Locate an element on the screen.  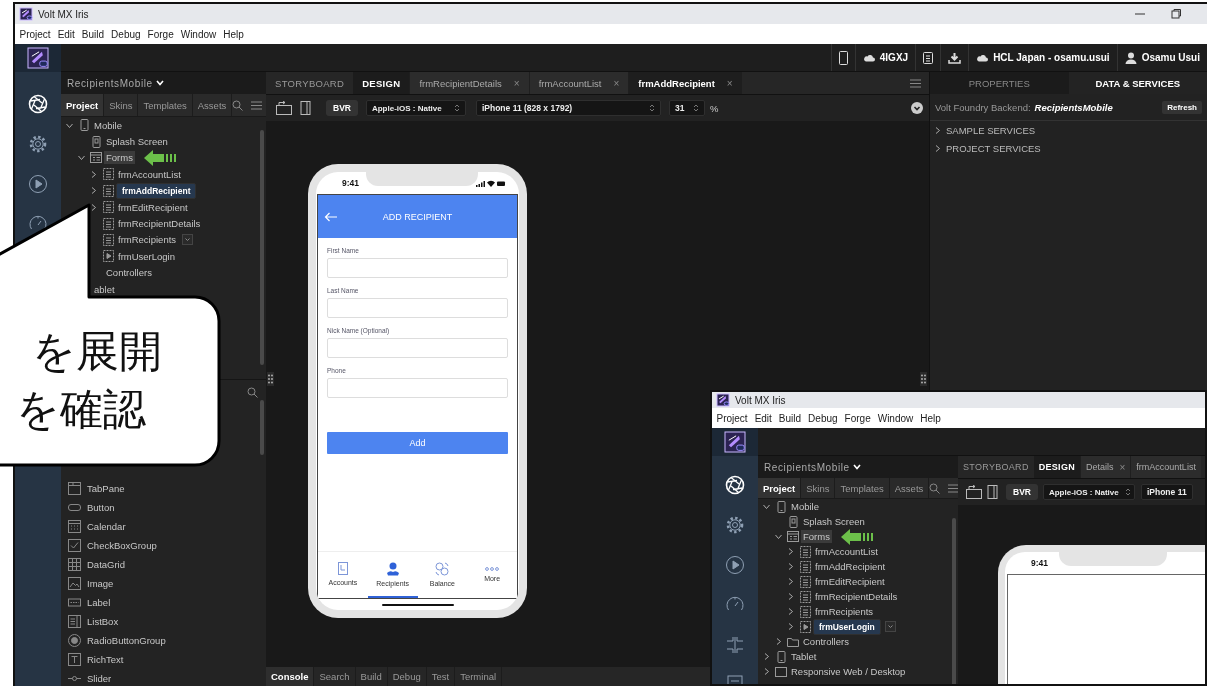
panel-tab: Skins is located at coordinates (818, 488).